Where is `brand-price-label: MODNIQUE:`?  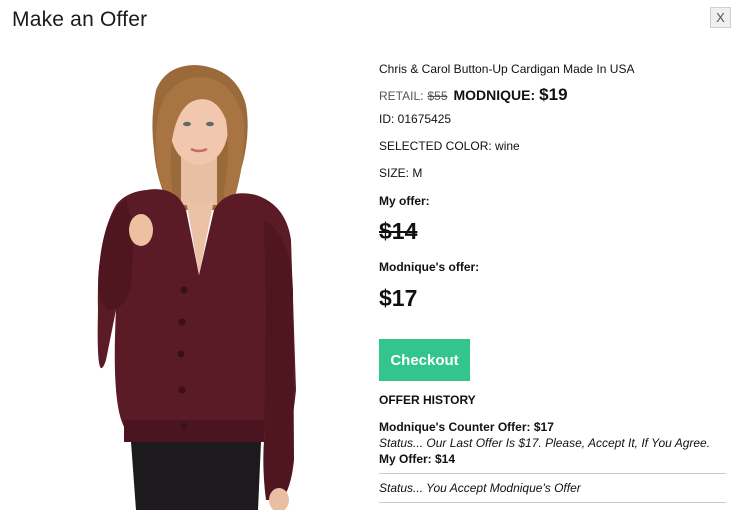 brand-price-label: MODNIQUE: is located at coordinates (494, 95).